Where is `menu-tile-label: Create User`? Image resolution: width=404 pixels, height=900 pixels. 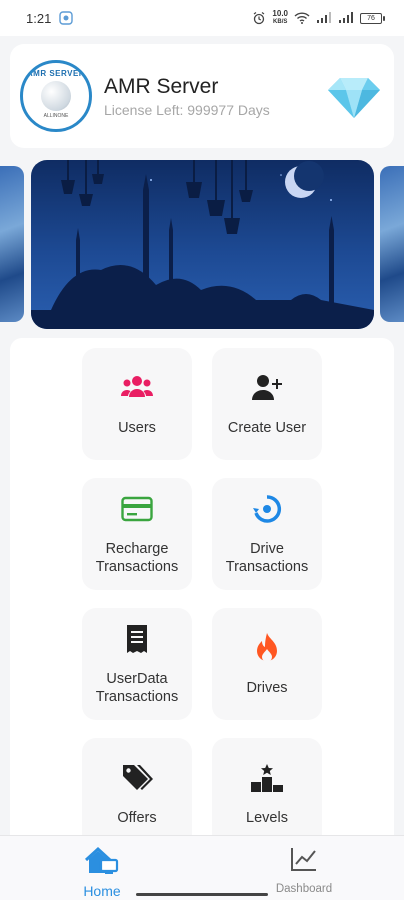
menu-tile-label: Create User is located at coordinates (267, 428).